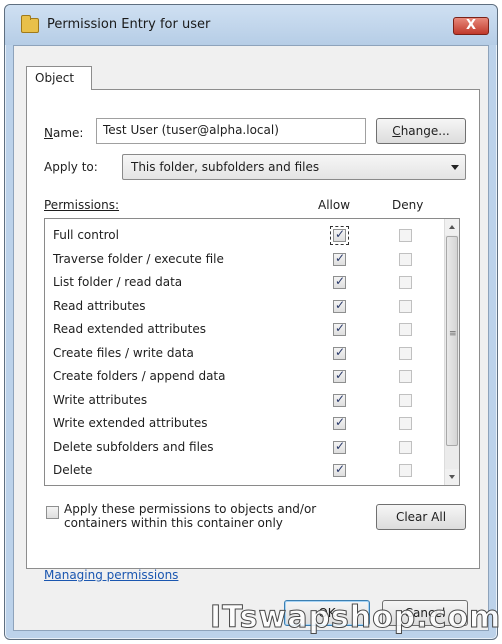  Describe the element at coordinates (245, 354) in the screenshot. I see `permission-row: Create files / write data` at that location.